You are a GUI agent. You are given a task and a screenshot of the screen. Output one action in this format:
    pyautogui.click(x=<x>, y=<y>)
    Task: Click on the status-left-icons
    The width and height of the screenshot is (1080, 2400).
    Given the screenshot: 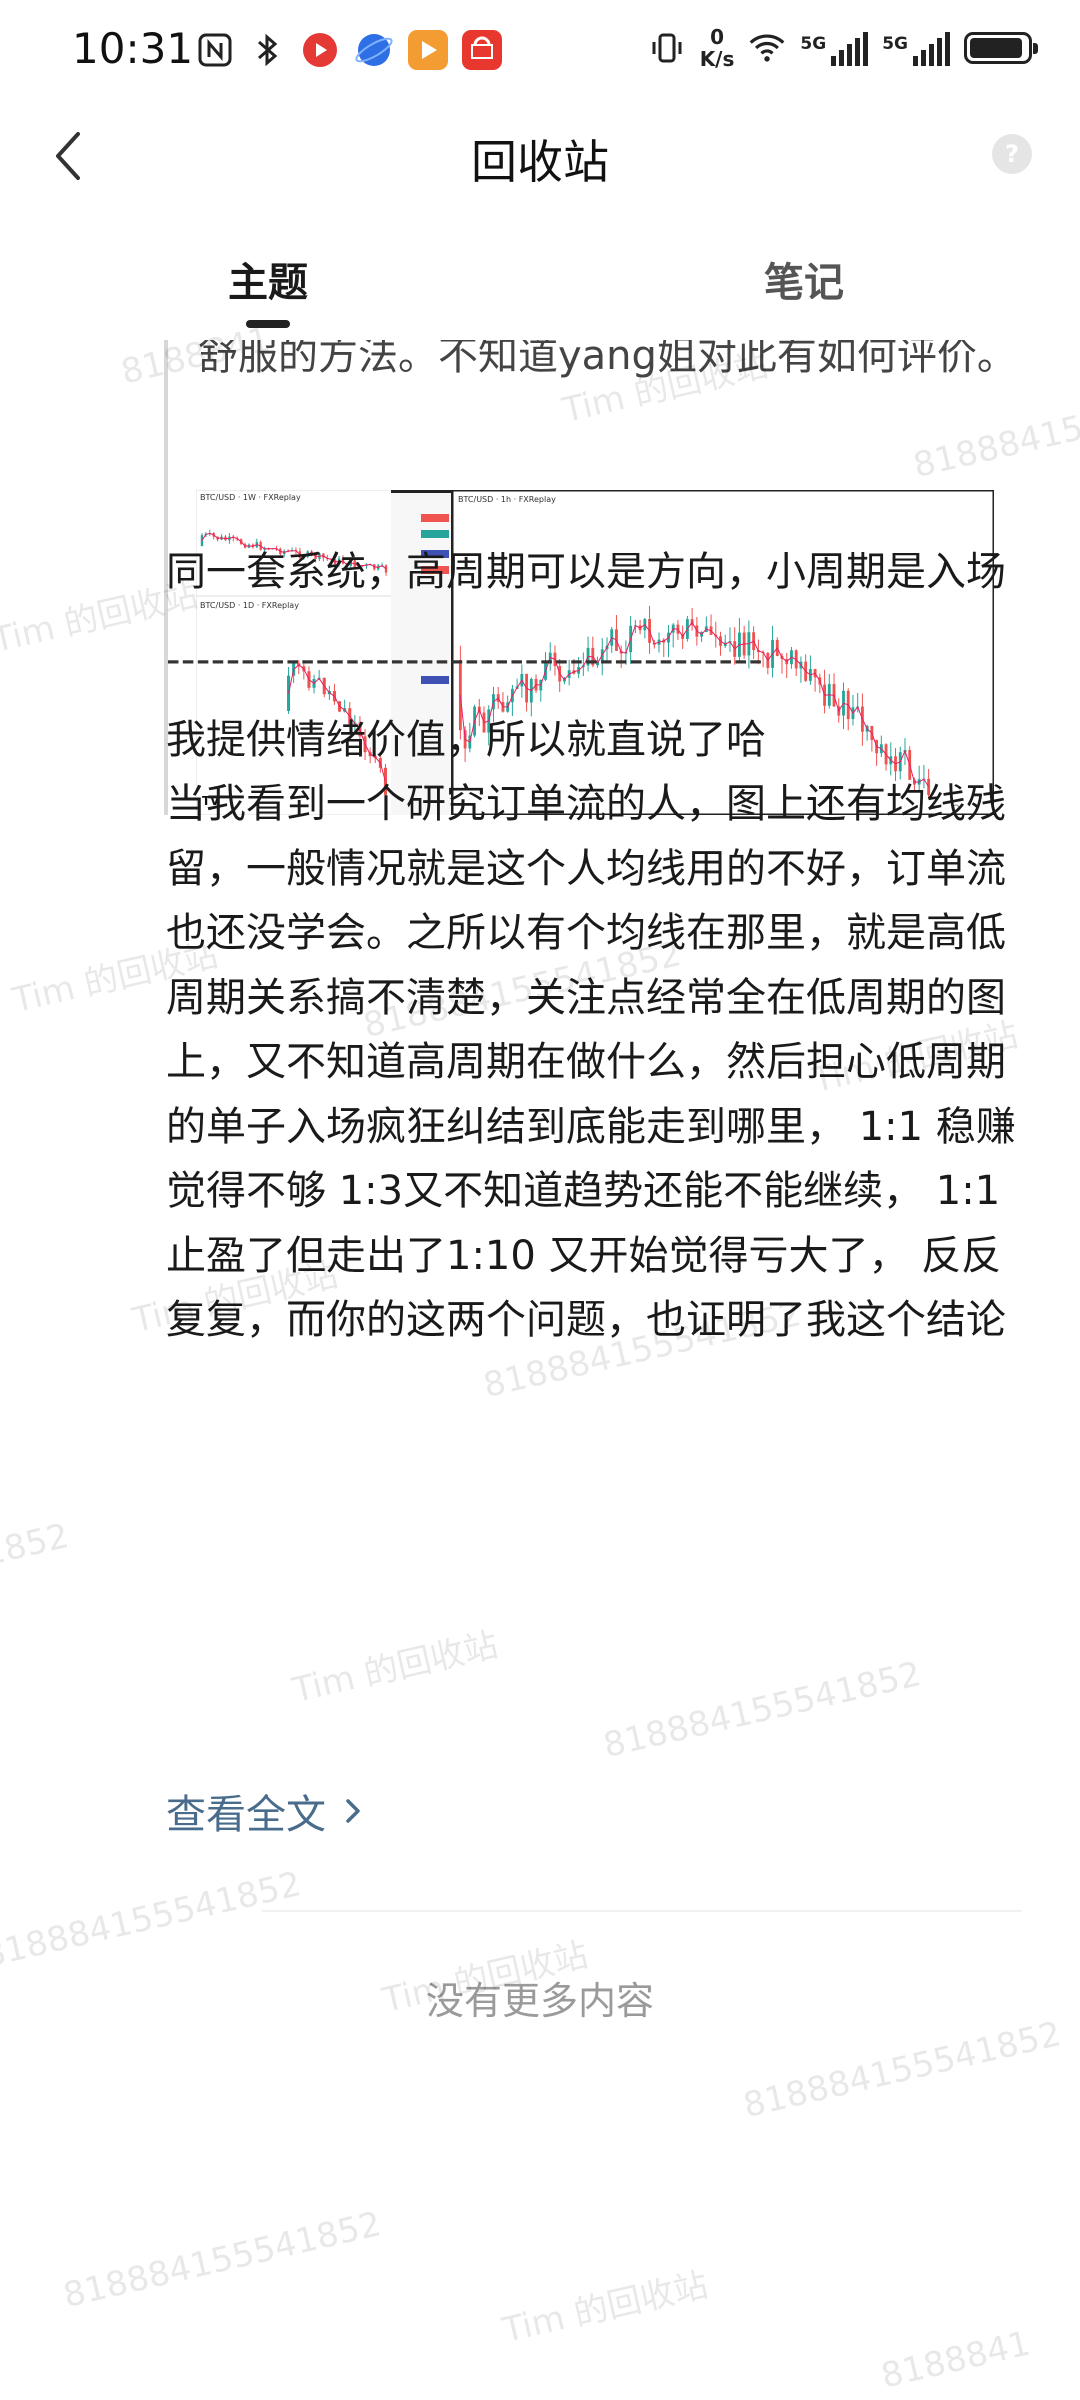 What is the action you would take?
    pyautogui.click(x=349, y=50)
    